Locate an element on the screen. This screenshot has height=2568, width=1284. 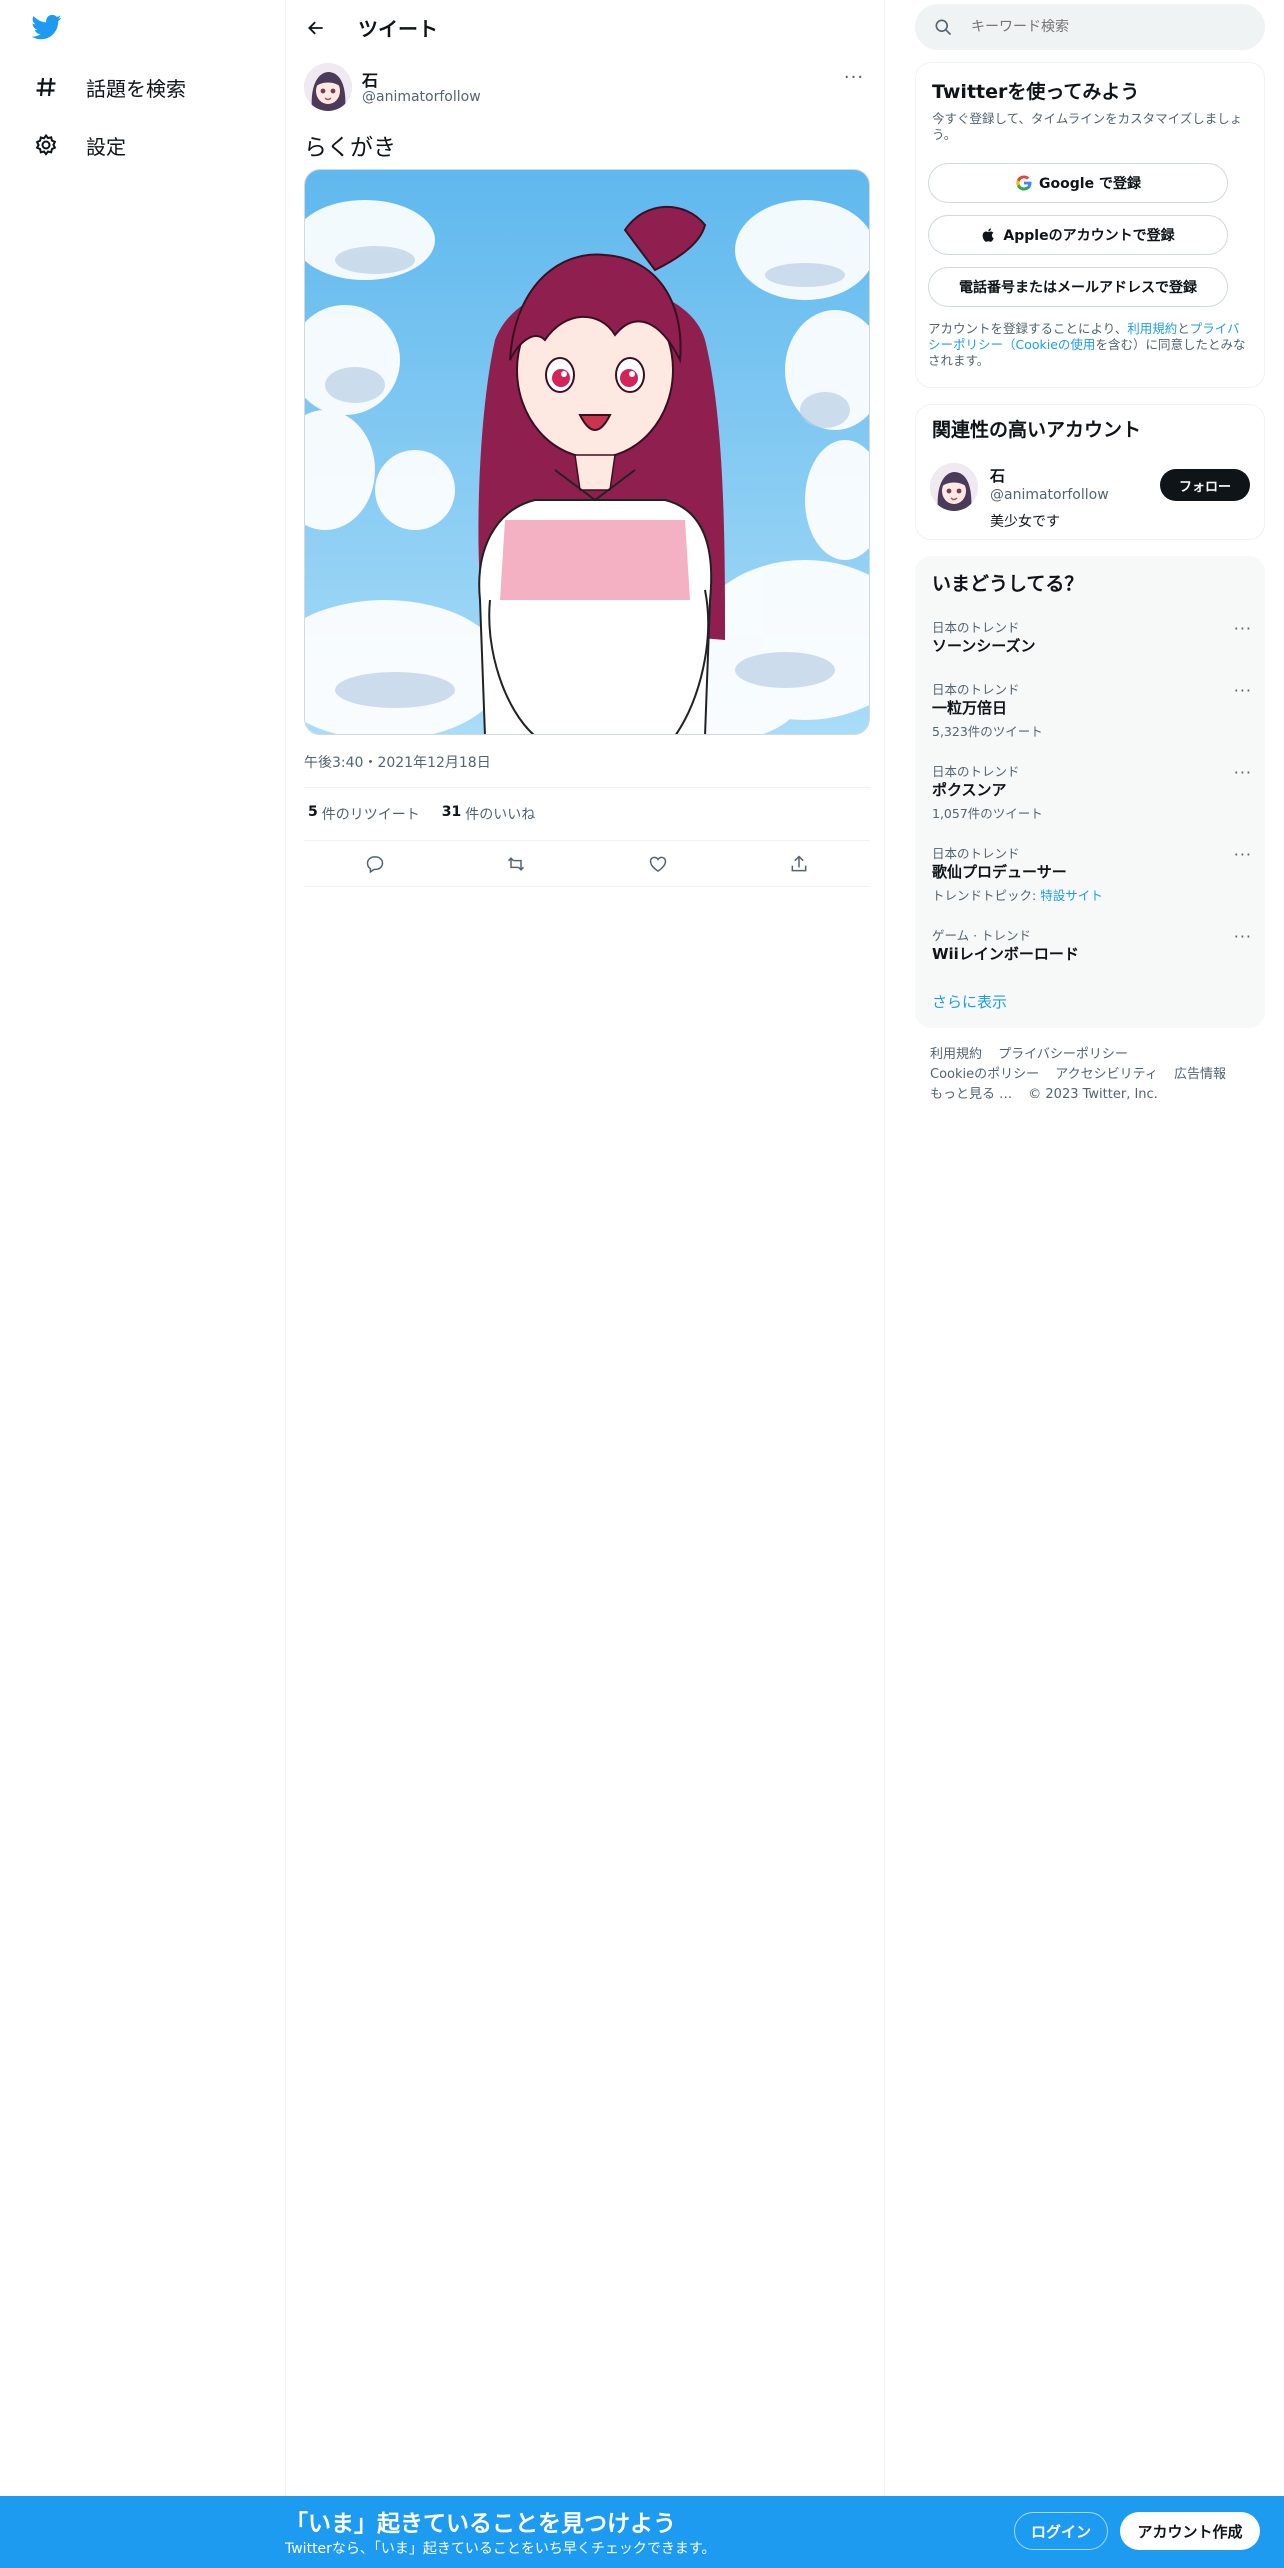
trend-name: 一粒万倍日 is located at coordinates (970, 708).